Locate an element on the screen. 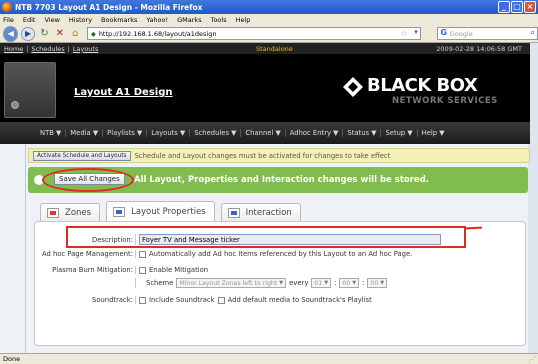 The height and width of the screenshot is (364, 538). site-icon: ◆ is located at coordinates (93, 33).